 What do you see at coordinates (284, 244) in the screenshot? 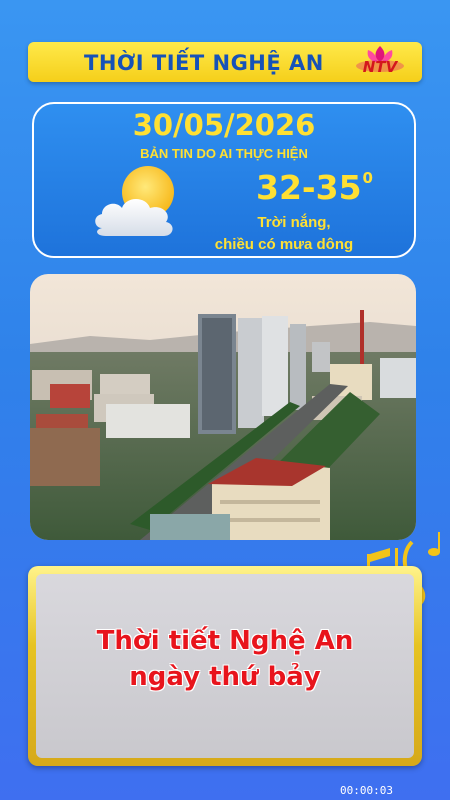
I see `weather-description-line2: chiều có mưa dông` at bounding box center [284, 244].